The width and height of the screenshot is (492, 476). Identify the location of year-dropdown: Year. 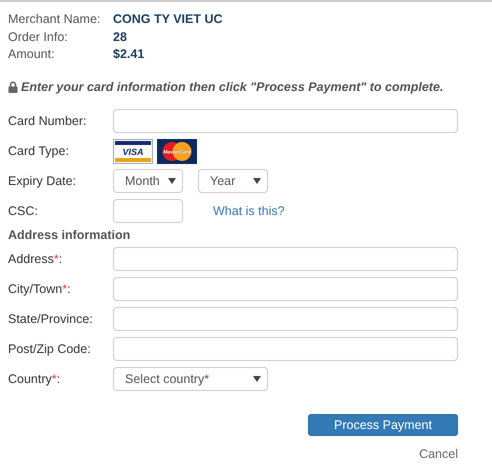
(233, 181).